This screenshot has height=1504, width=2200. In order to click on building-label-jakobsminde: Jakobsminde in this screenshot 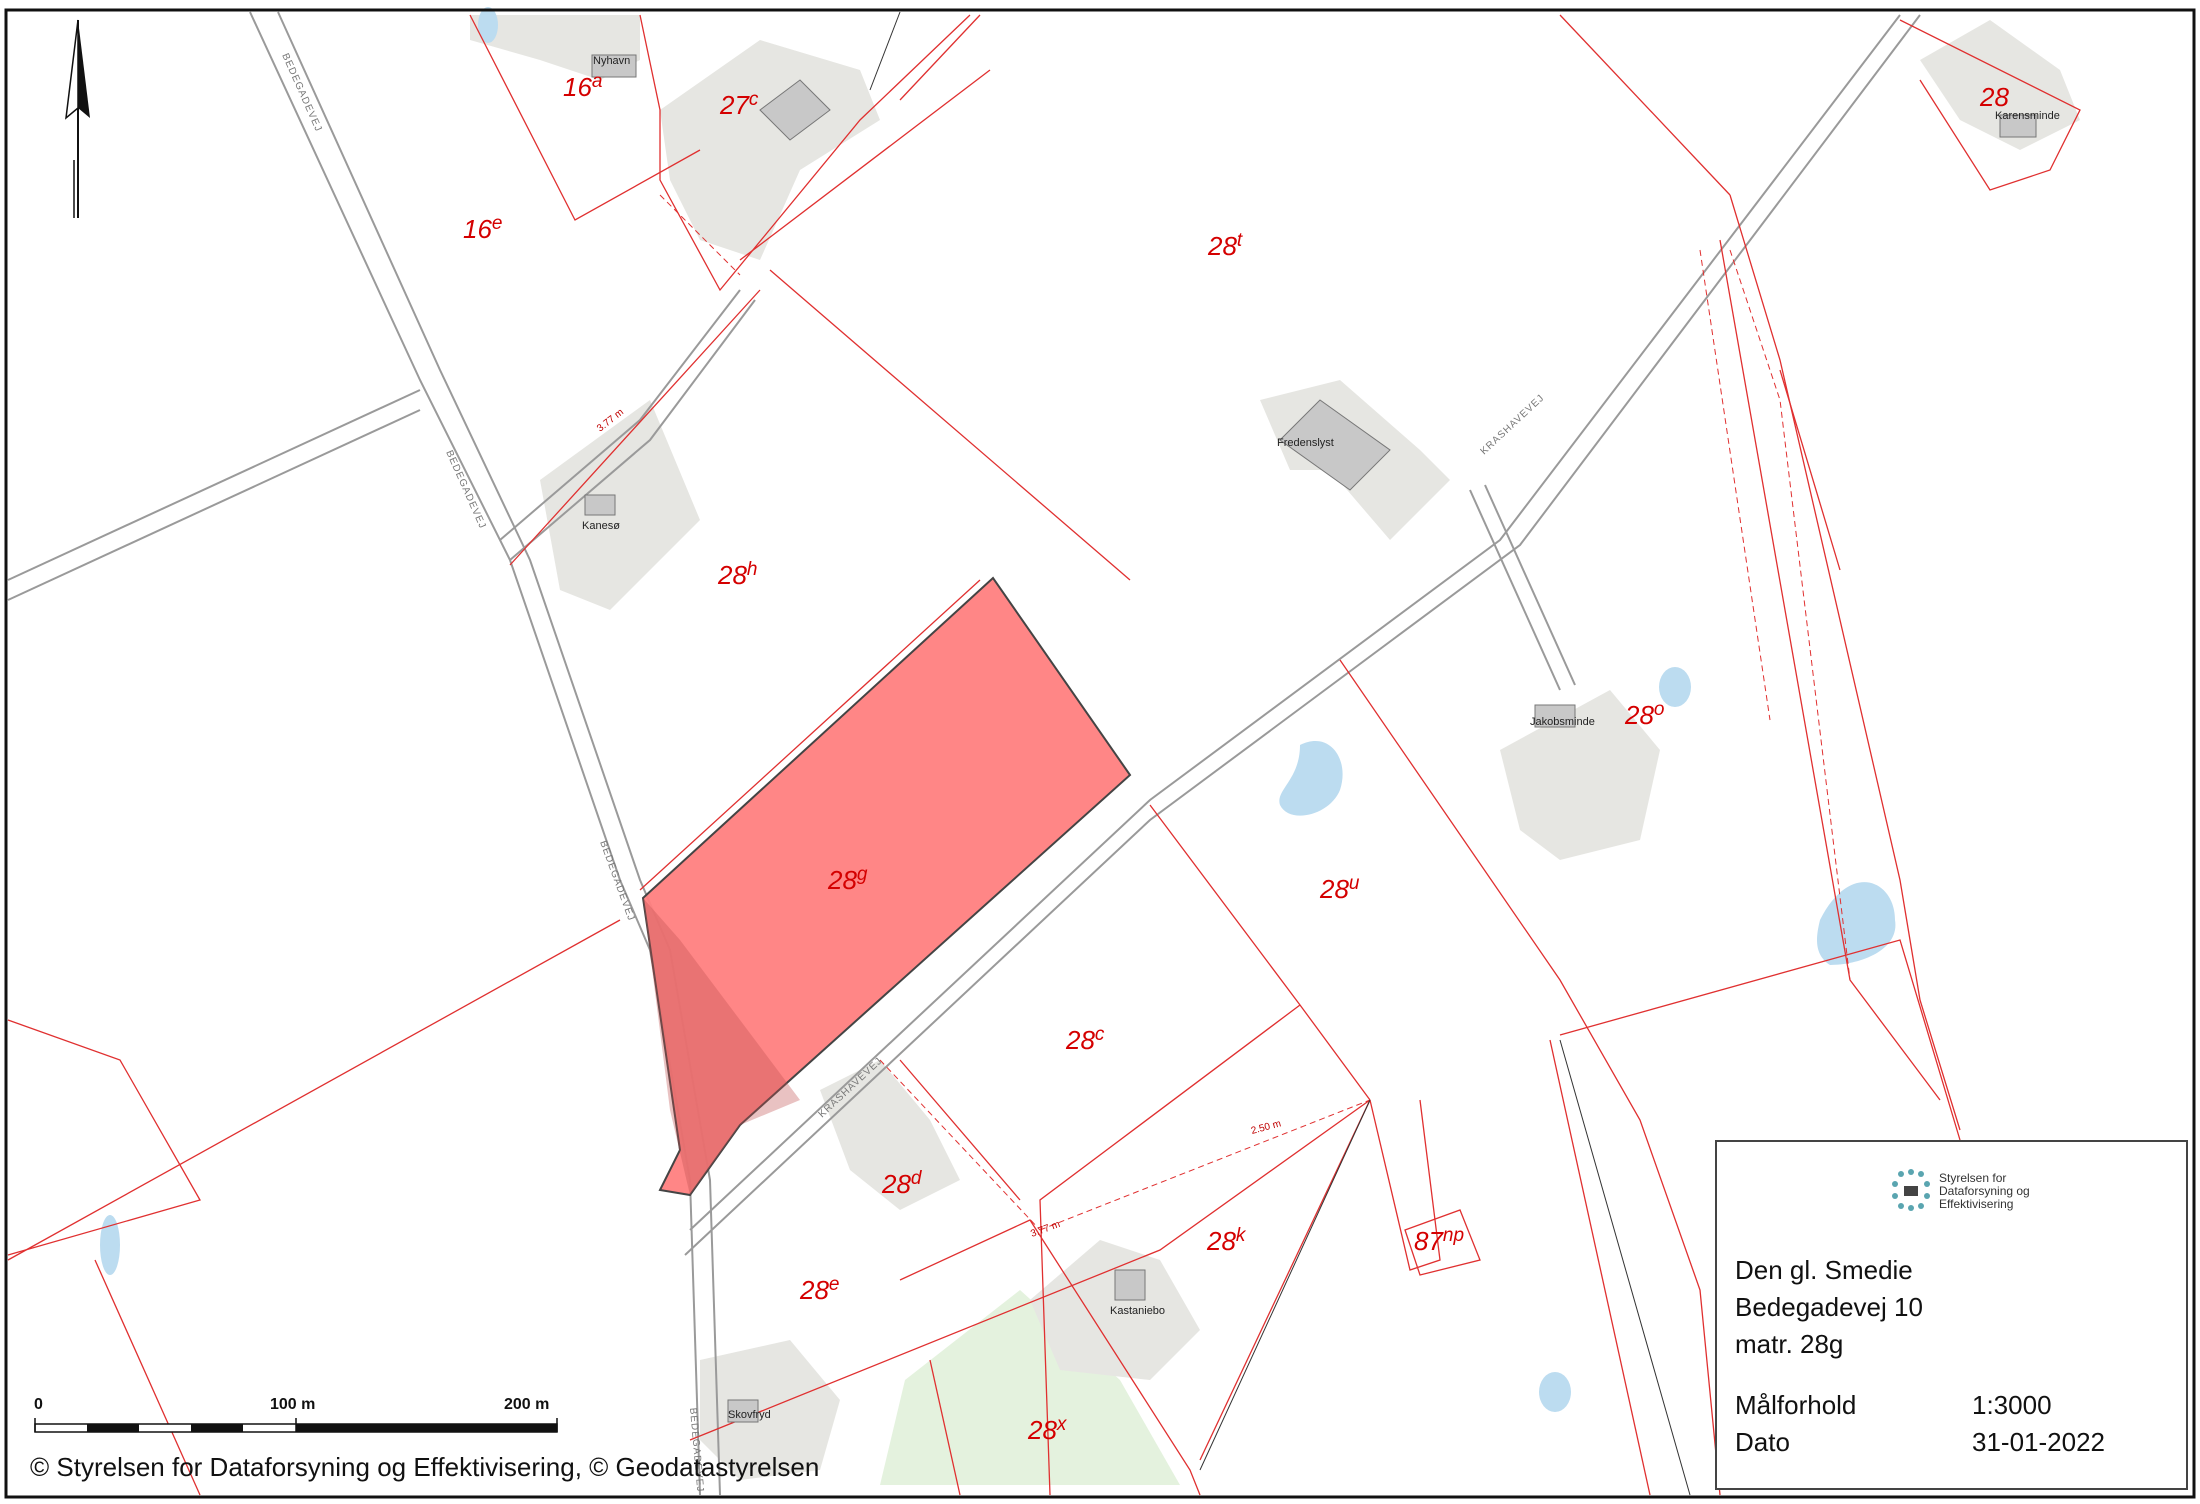, I will do `click(1562, 722)`.